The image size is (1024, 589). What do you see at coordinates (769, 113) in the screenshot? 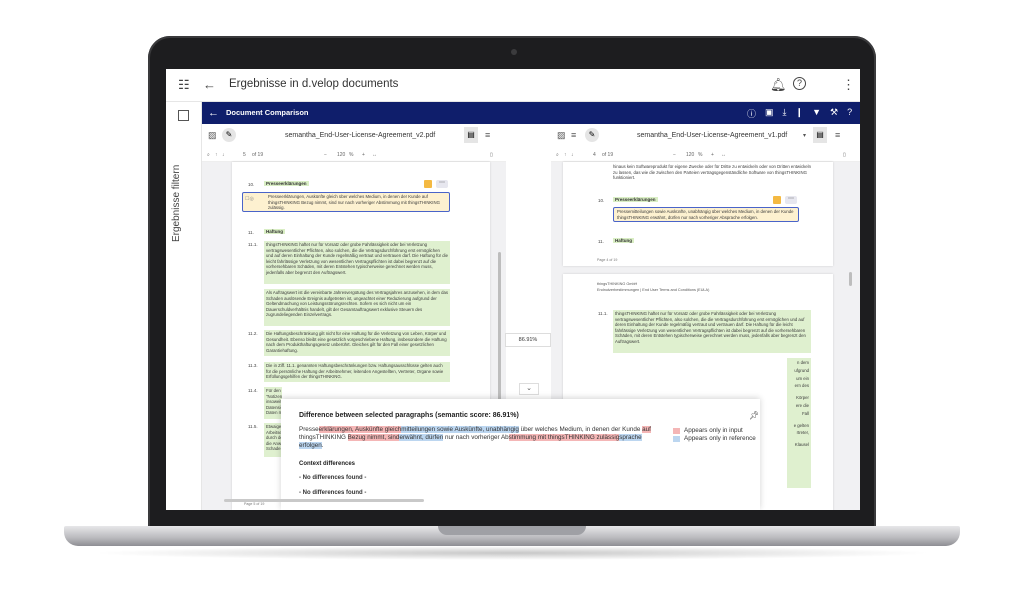
I see `save-icon: ▣` at bounding box center [769, 113].